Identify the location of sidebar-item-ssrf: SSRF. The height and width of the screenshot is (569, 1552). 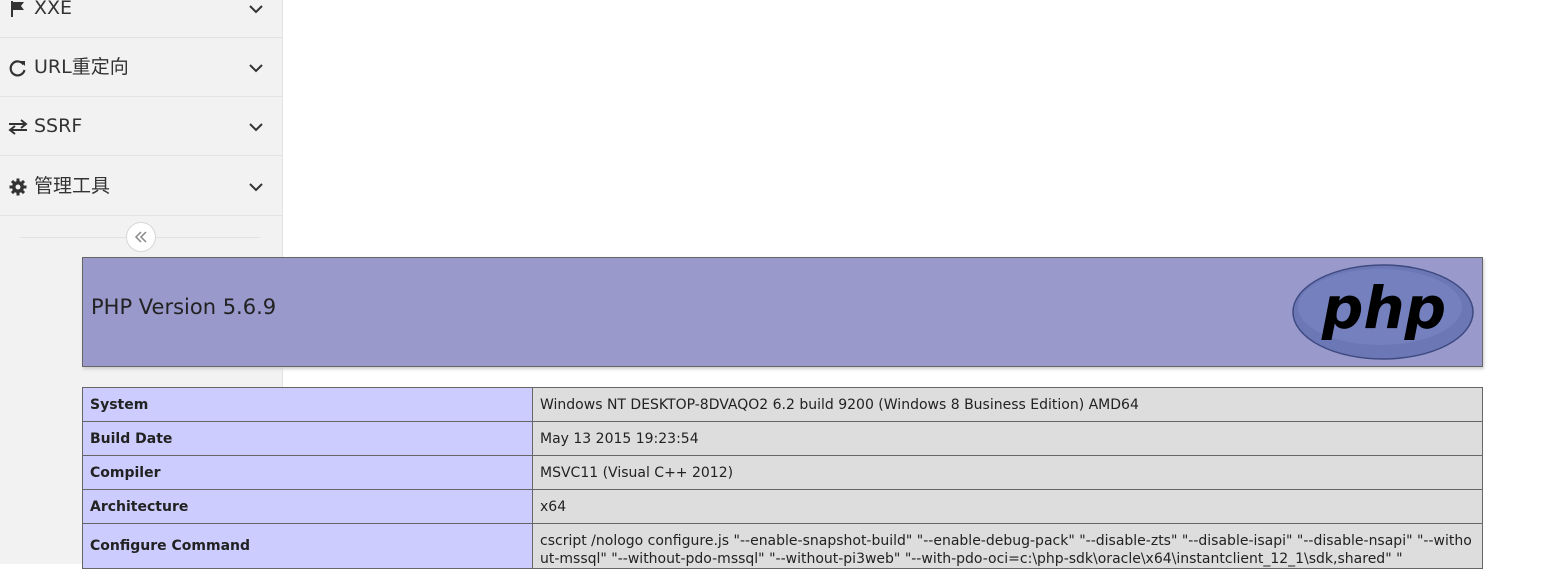
(141, 126).